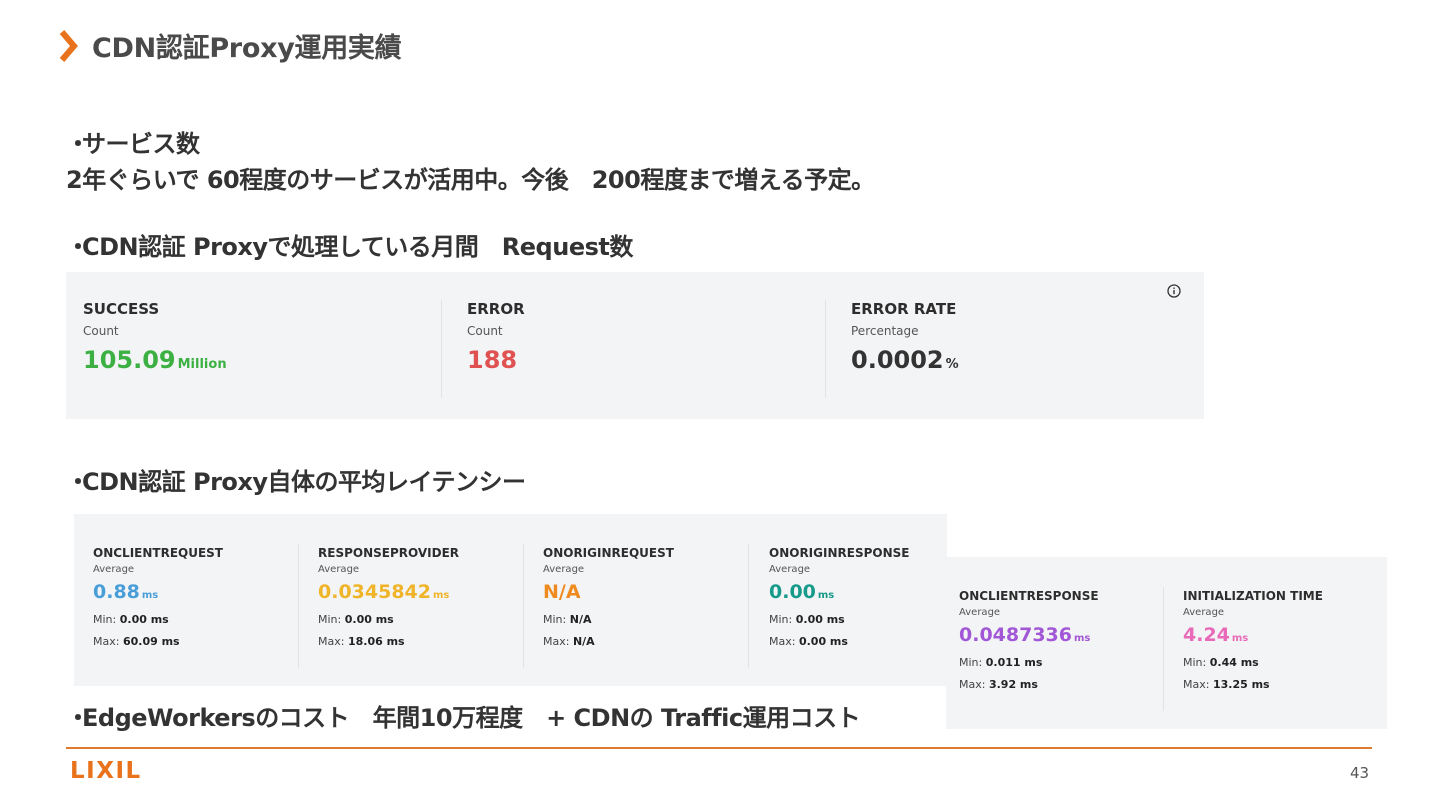 The height and width of the screenshot is (810, 1440). Describe the element at coordinates (116, 592) in the screenshot. I see `metric-value: 0.88` at that location.